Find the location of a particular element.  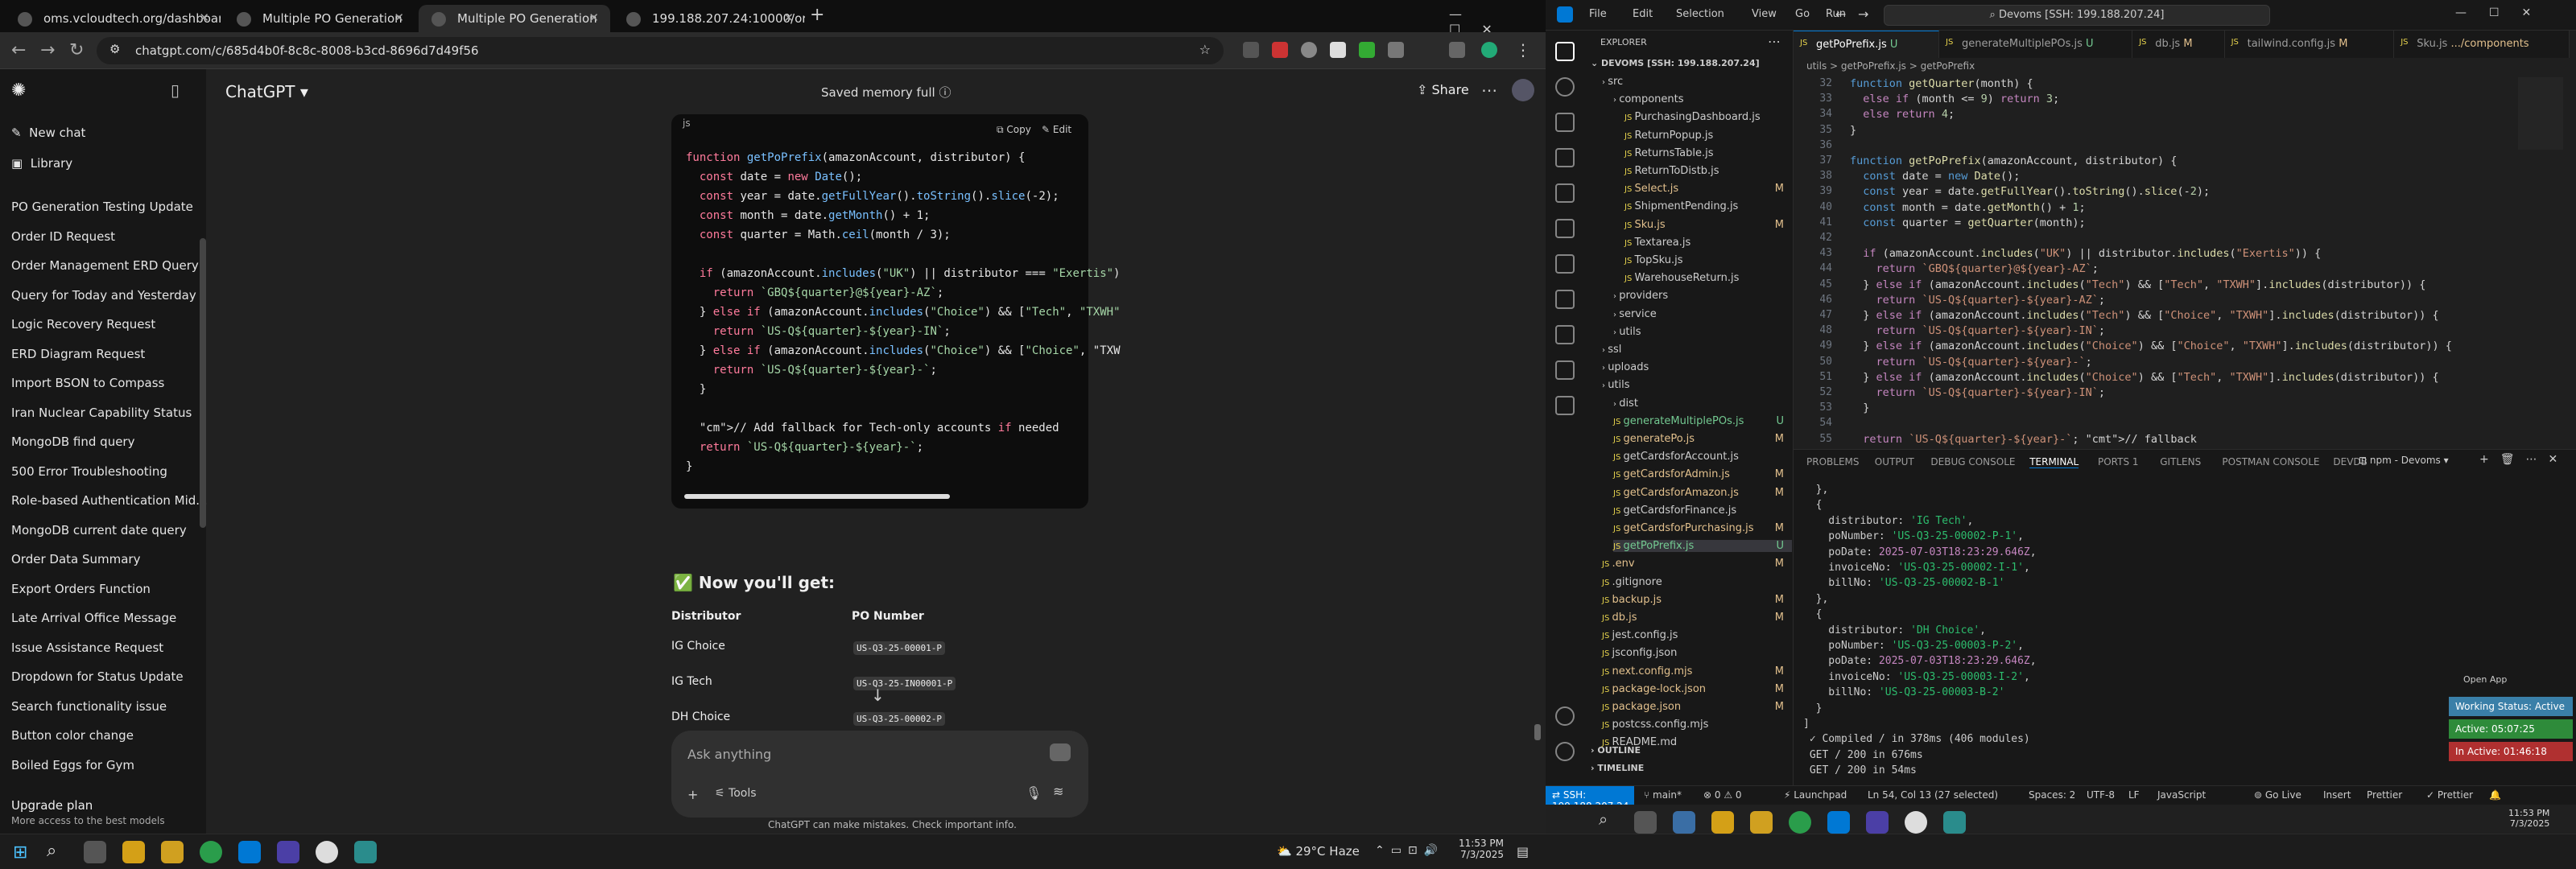

sidebar-toggle-icon: ▯ is located at coordinates (175, 90).